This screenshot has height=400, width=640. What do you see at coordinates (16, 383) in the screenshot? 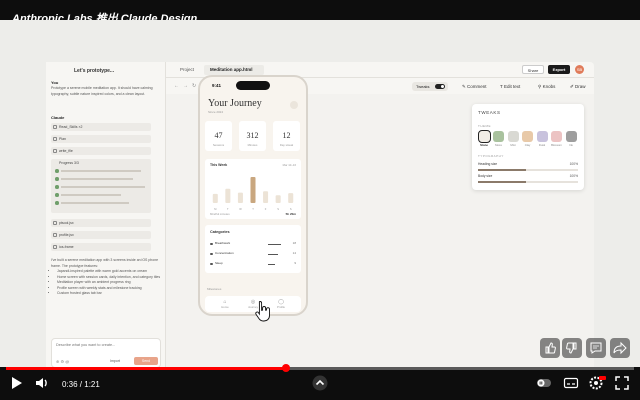
I see `play-icon` at bounding box center [16, 383].